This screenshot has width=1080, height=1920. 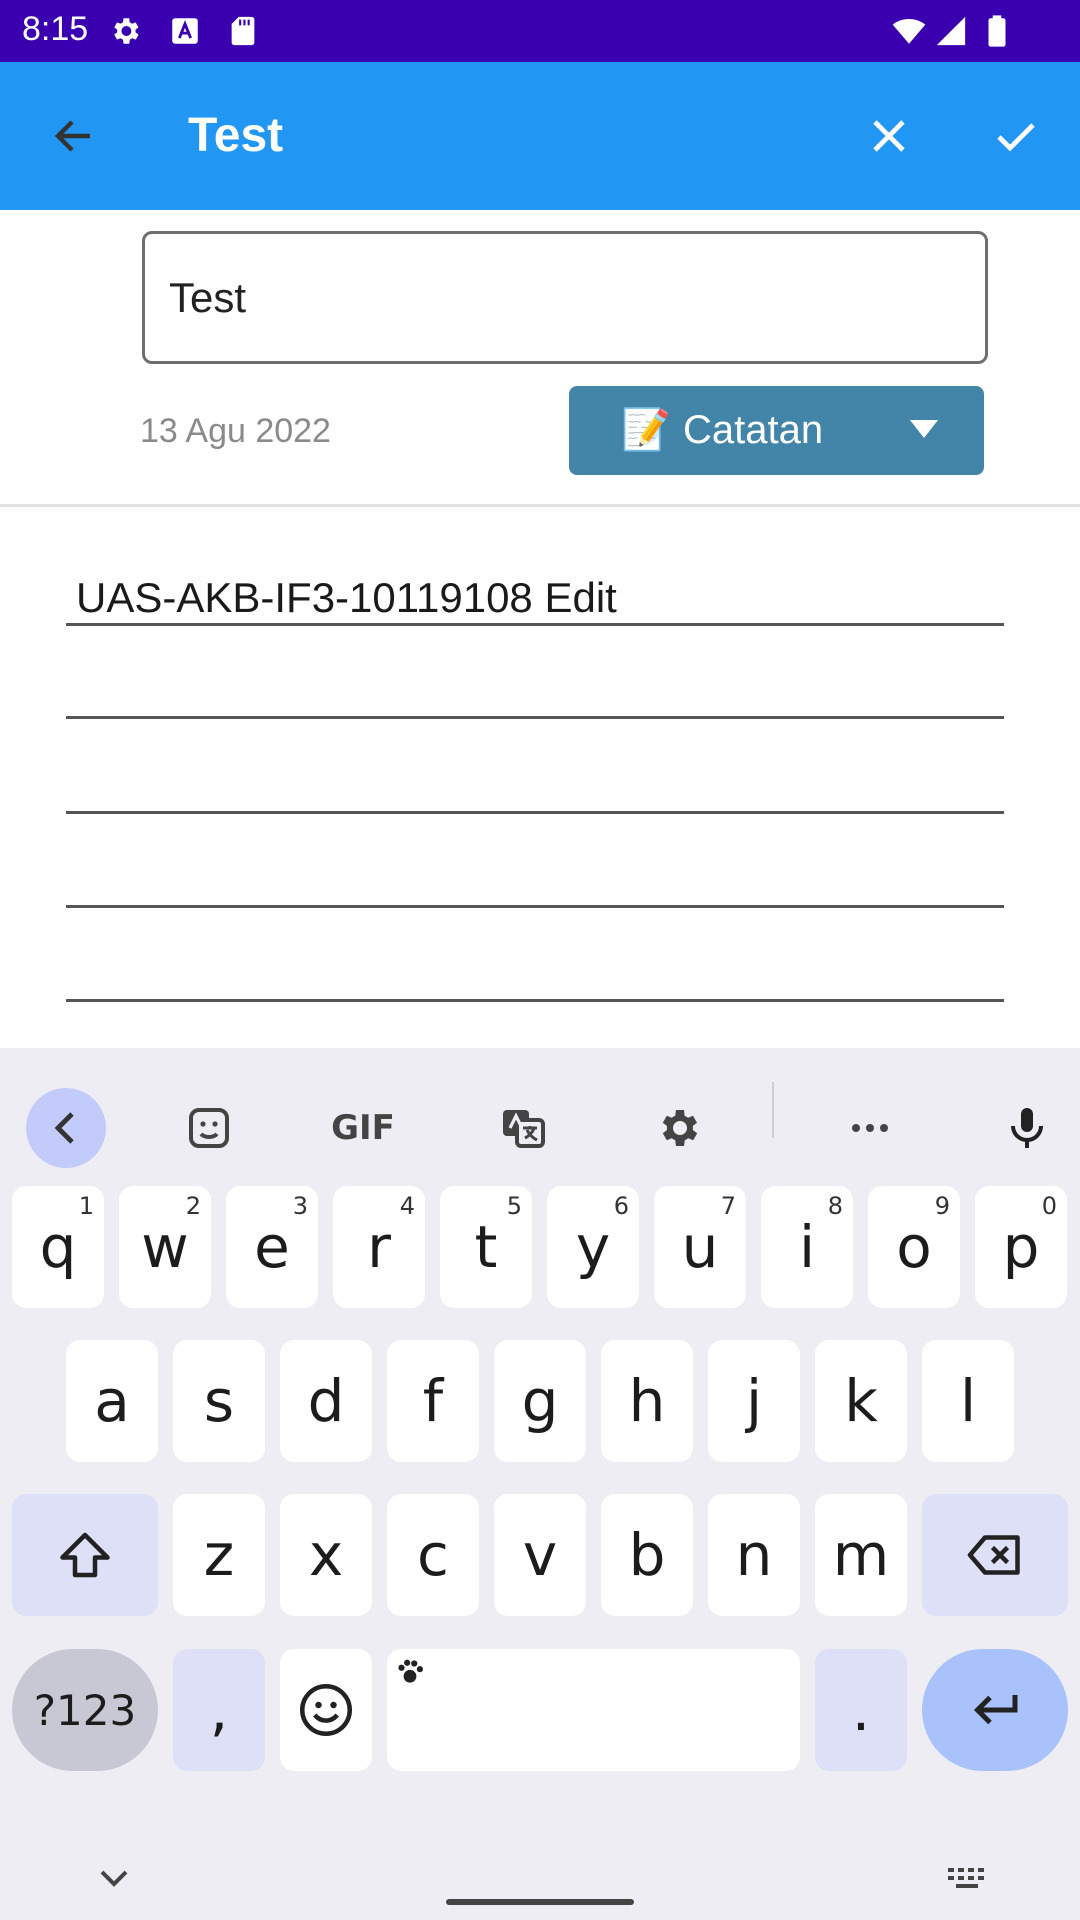 I want to click on key-hint: 6, so click(x=621, y=1206).